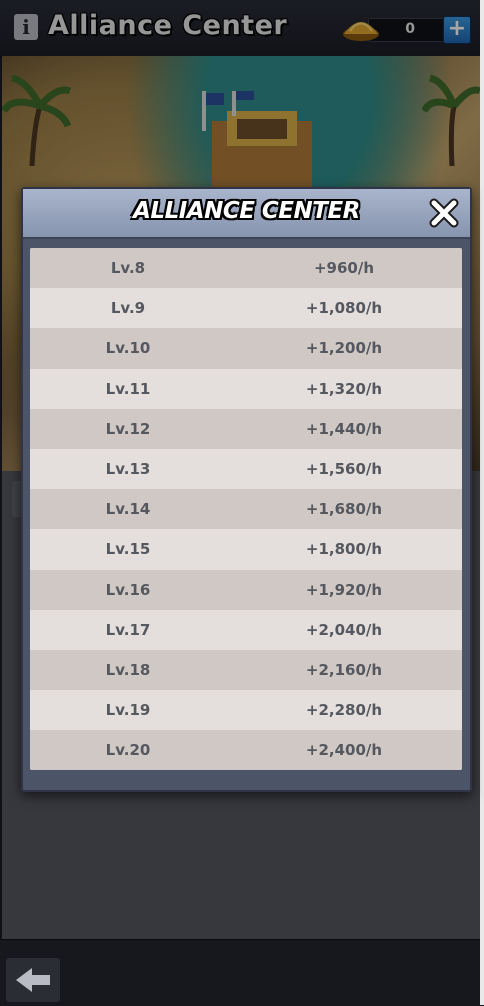 The image size is (484, 1006). I want to click on production-cell: +1,320/h, so click(344, 388).